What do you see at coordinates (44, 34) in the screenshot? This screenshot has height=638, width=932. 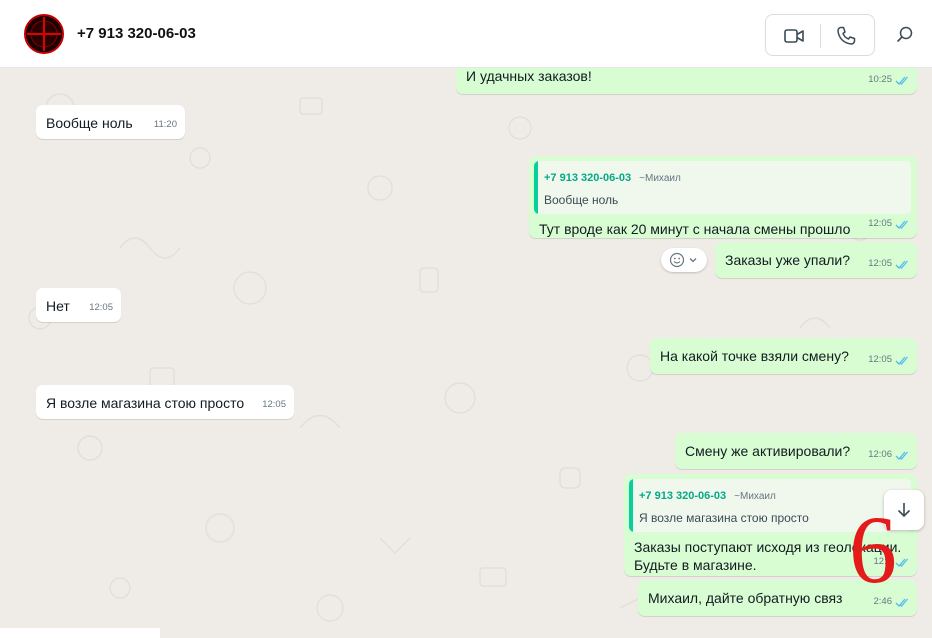 I see `avatar` at bounding box center [44, 34].